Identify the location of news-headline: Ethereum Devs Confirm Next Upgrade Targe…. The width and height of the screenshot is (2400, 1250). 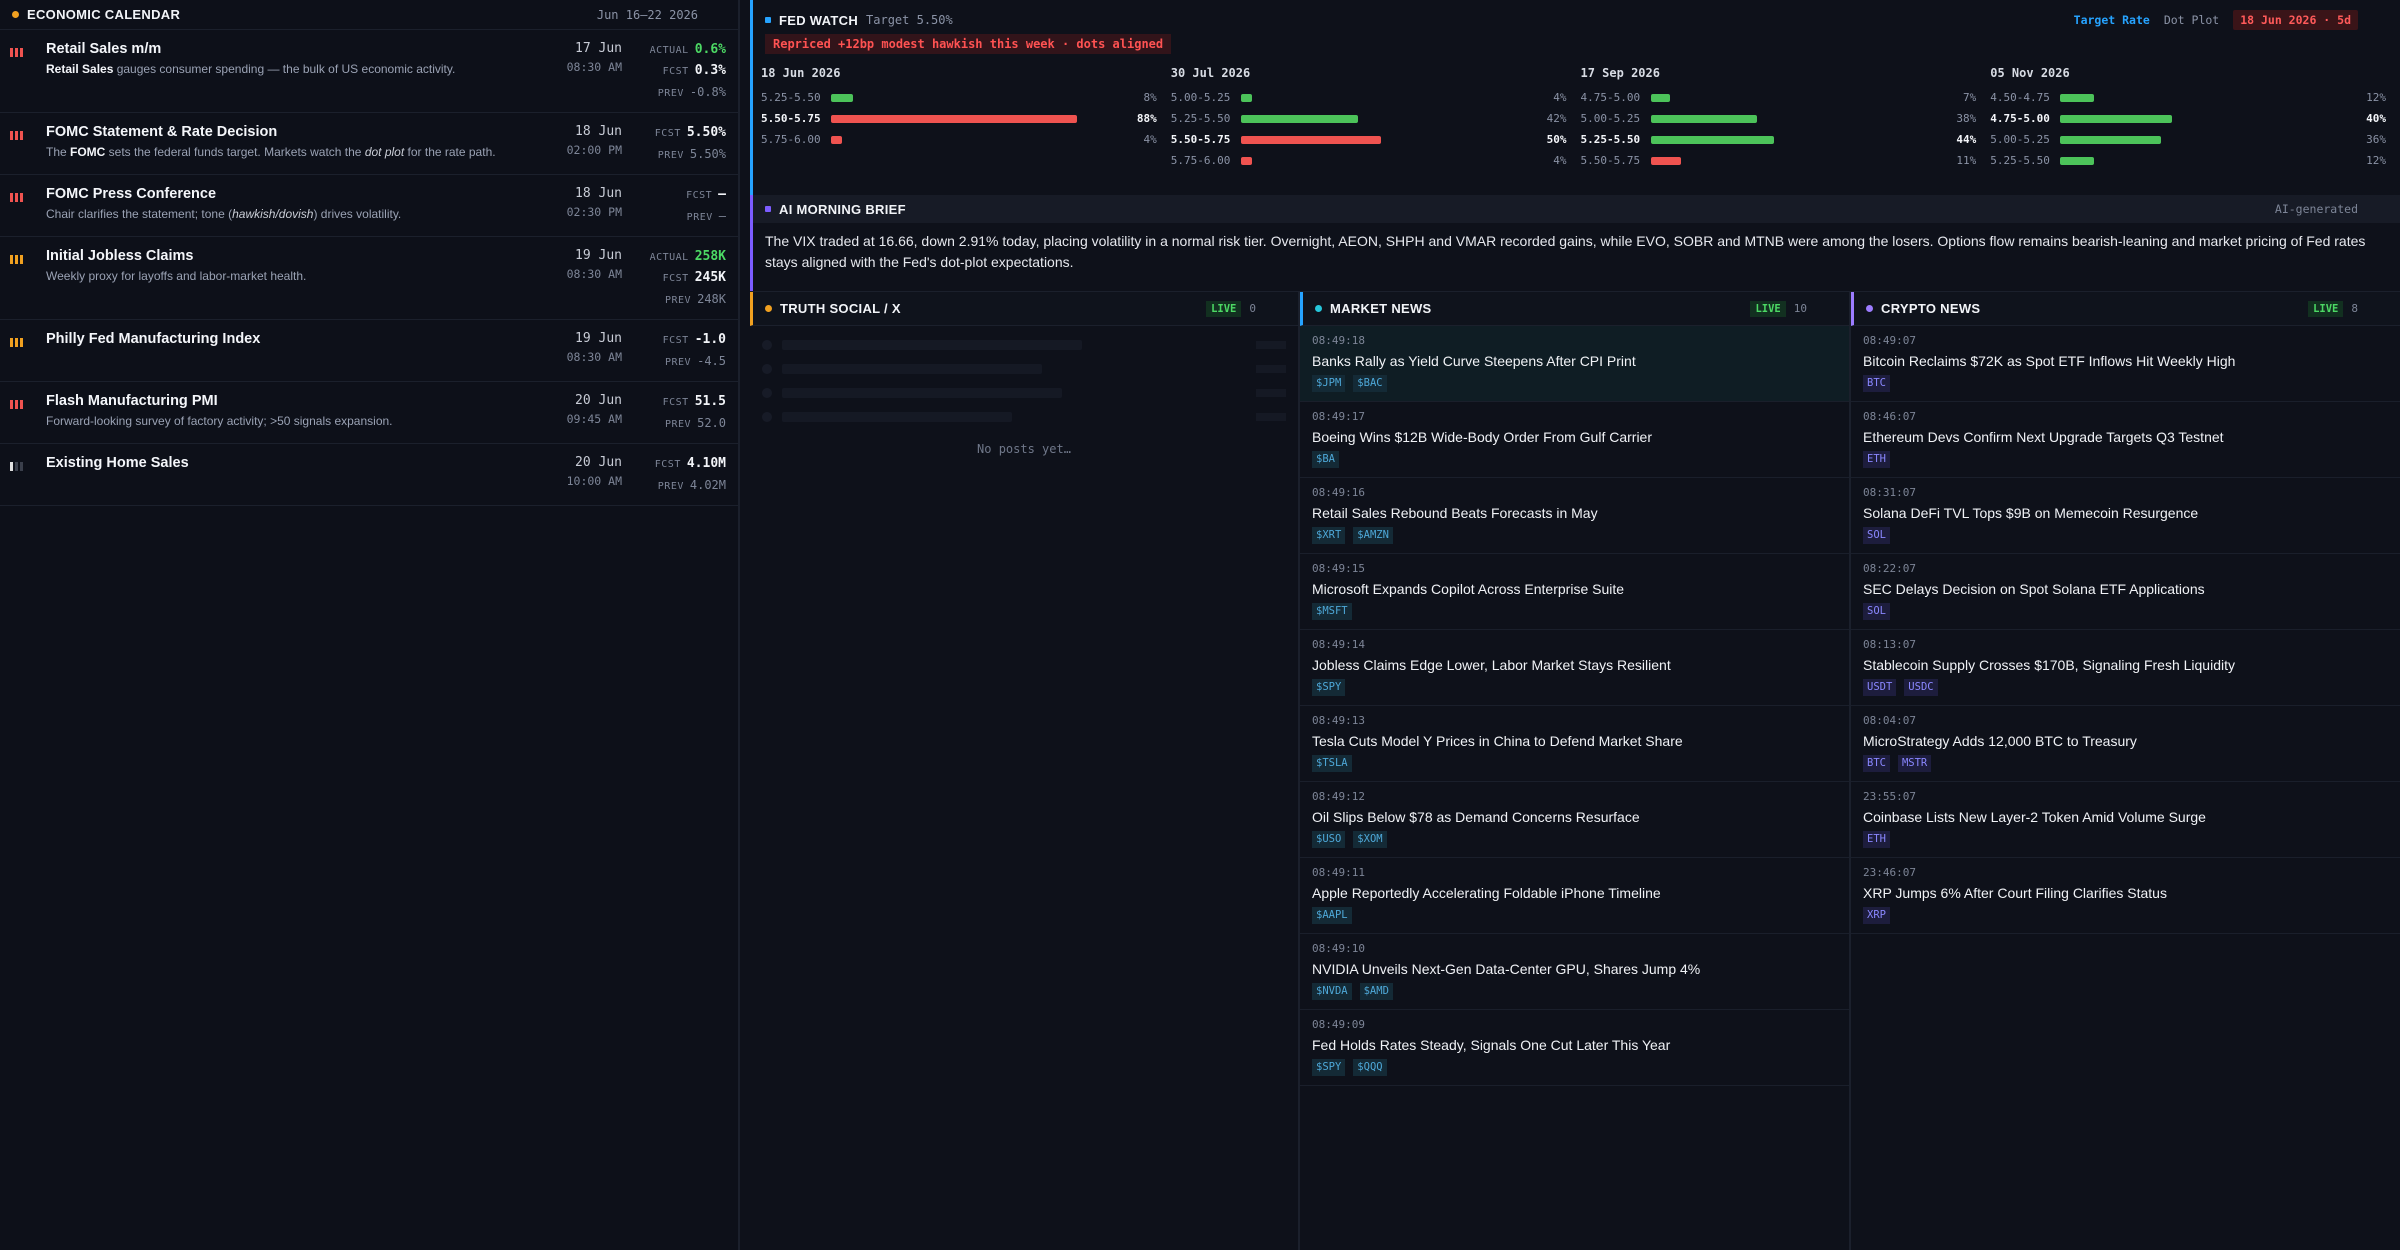
(2125, 437).